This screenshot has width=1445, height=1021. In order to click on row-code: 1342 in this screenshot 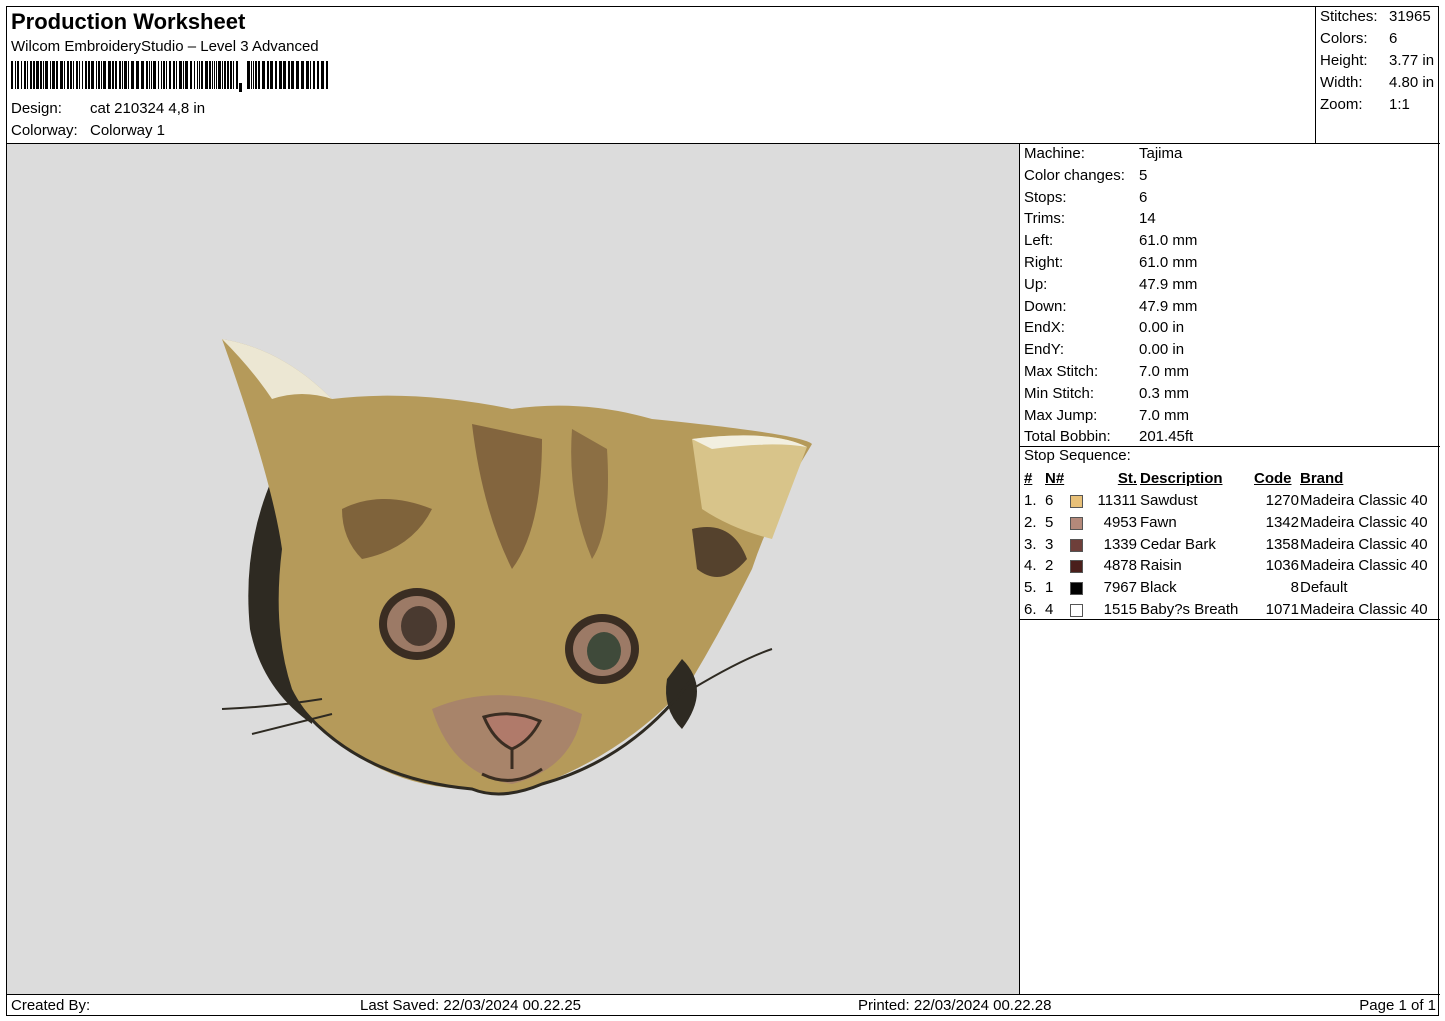, I will do `click(1282, 522)`.